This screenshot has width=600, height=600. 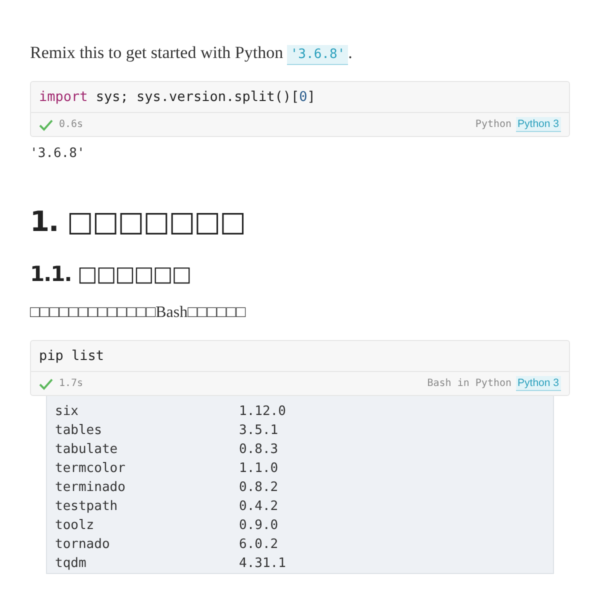 I want to click on package-name: terminado, so click(x=90, y=488).